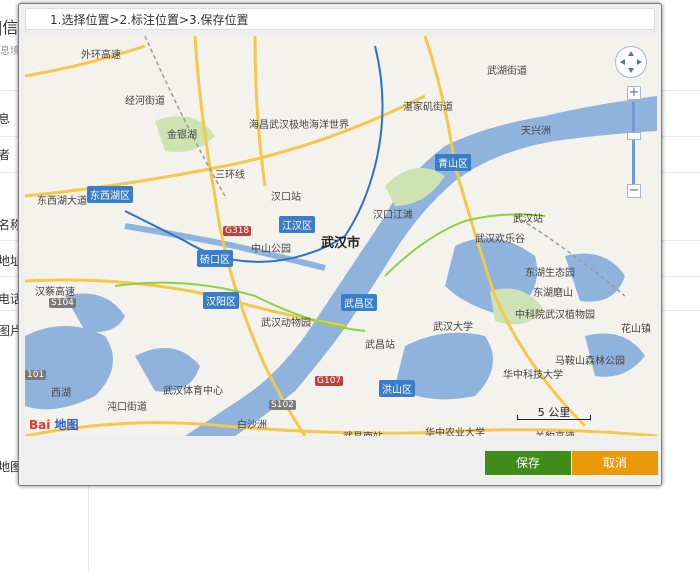 Image resolution: width=700 pixels, height=572 pixels. What do you see at coordinates (554, 417) in the screenshot?
I see `scale-bar` at bounding box center [554, 417].